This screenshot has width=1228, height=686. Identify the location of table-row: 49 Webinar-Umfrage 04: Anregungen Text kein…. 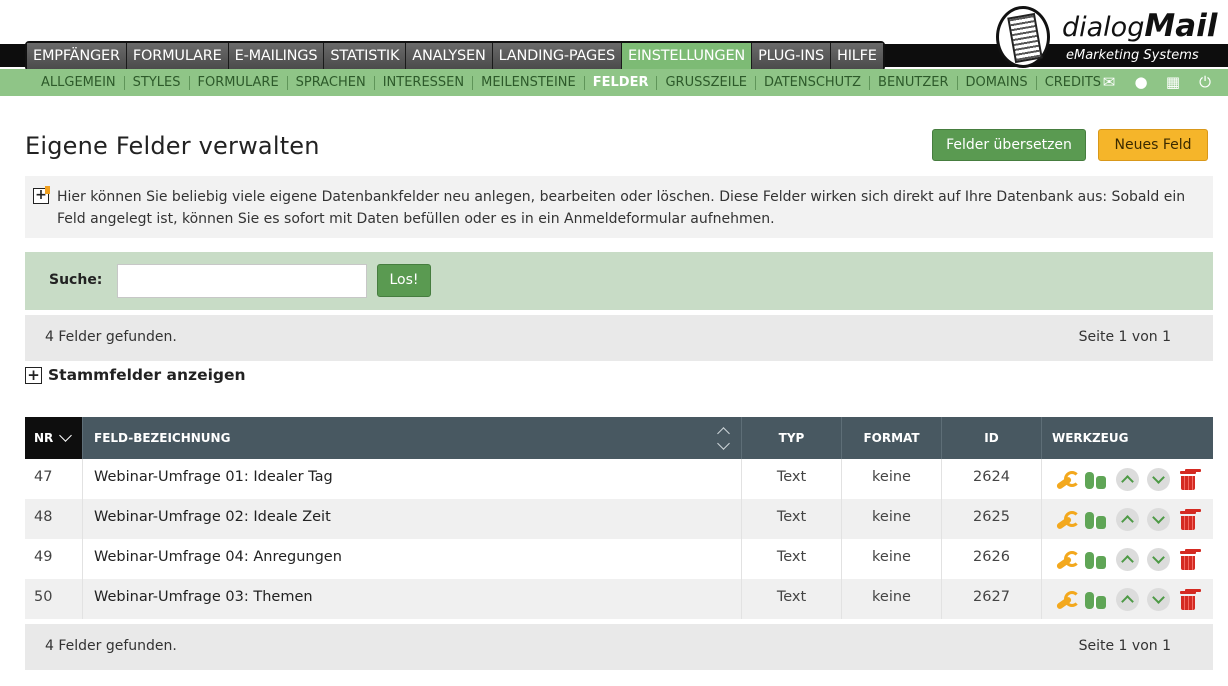
(619, 559).